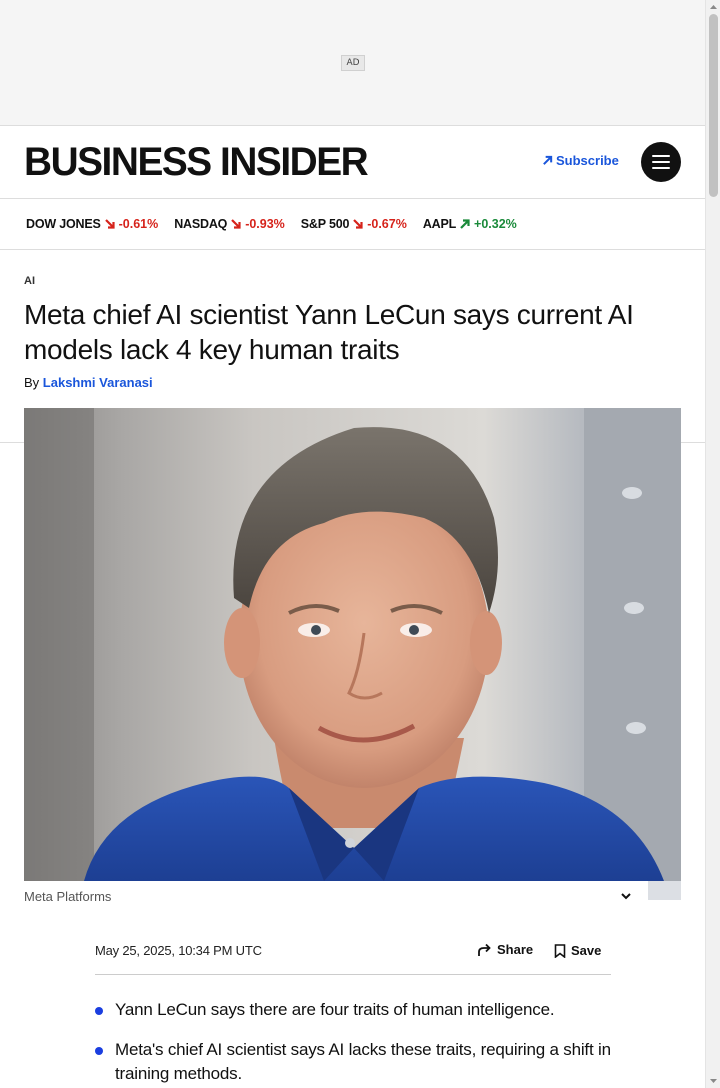  What do you see at coordinates (626, 896) in the screenshot?
I see `chevron-down-icon` at bounding box center [626, 896].